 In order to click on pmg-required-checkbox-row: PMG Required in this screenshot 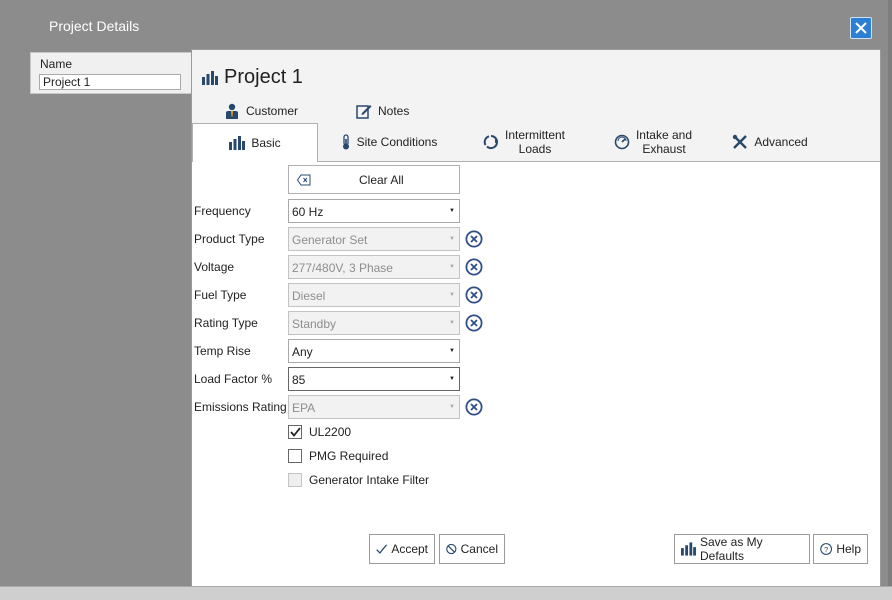, I will do `click(338, 456)`.